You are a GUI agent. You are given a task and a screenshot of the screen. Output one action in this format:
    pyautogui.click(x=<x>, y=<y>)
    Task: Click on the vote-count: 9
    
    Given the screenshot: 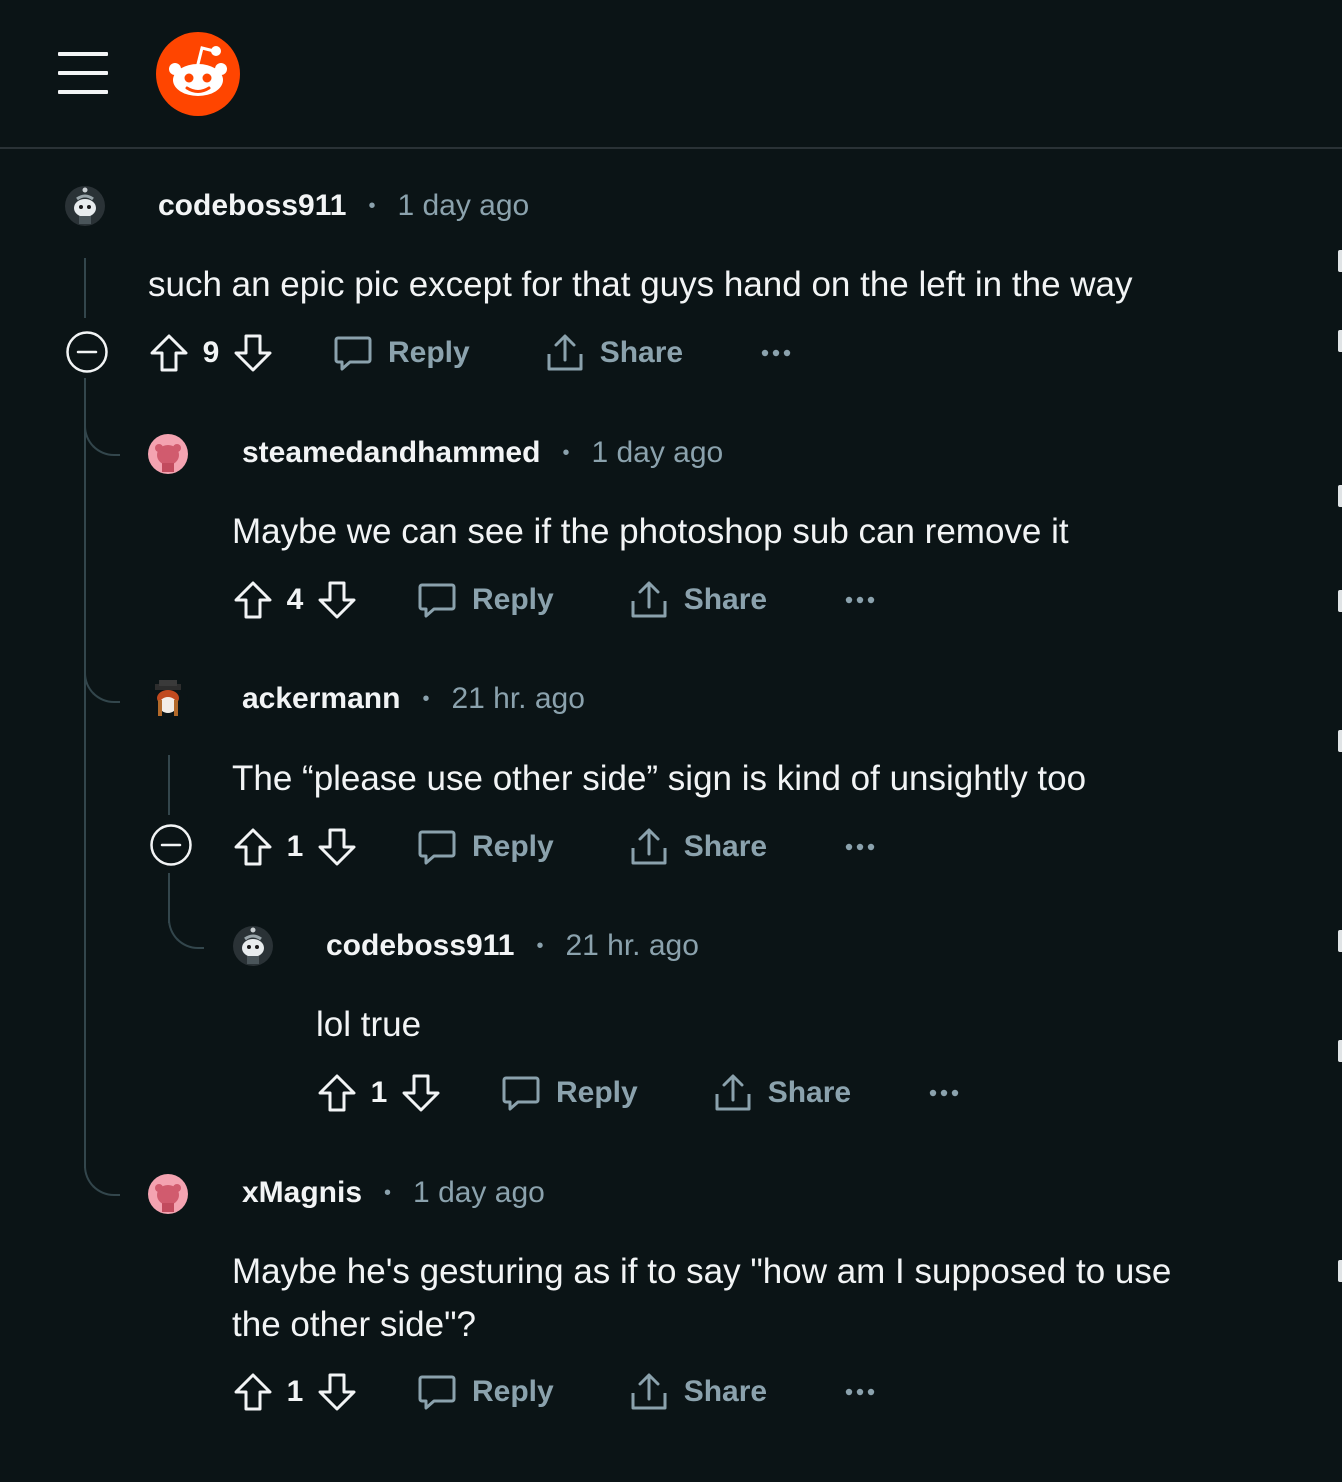 What is the action you would take?
    pyautogui.click(x=211, y=352)
    